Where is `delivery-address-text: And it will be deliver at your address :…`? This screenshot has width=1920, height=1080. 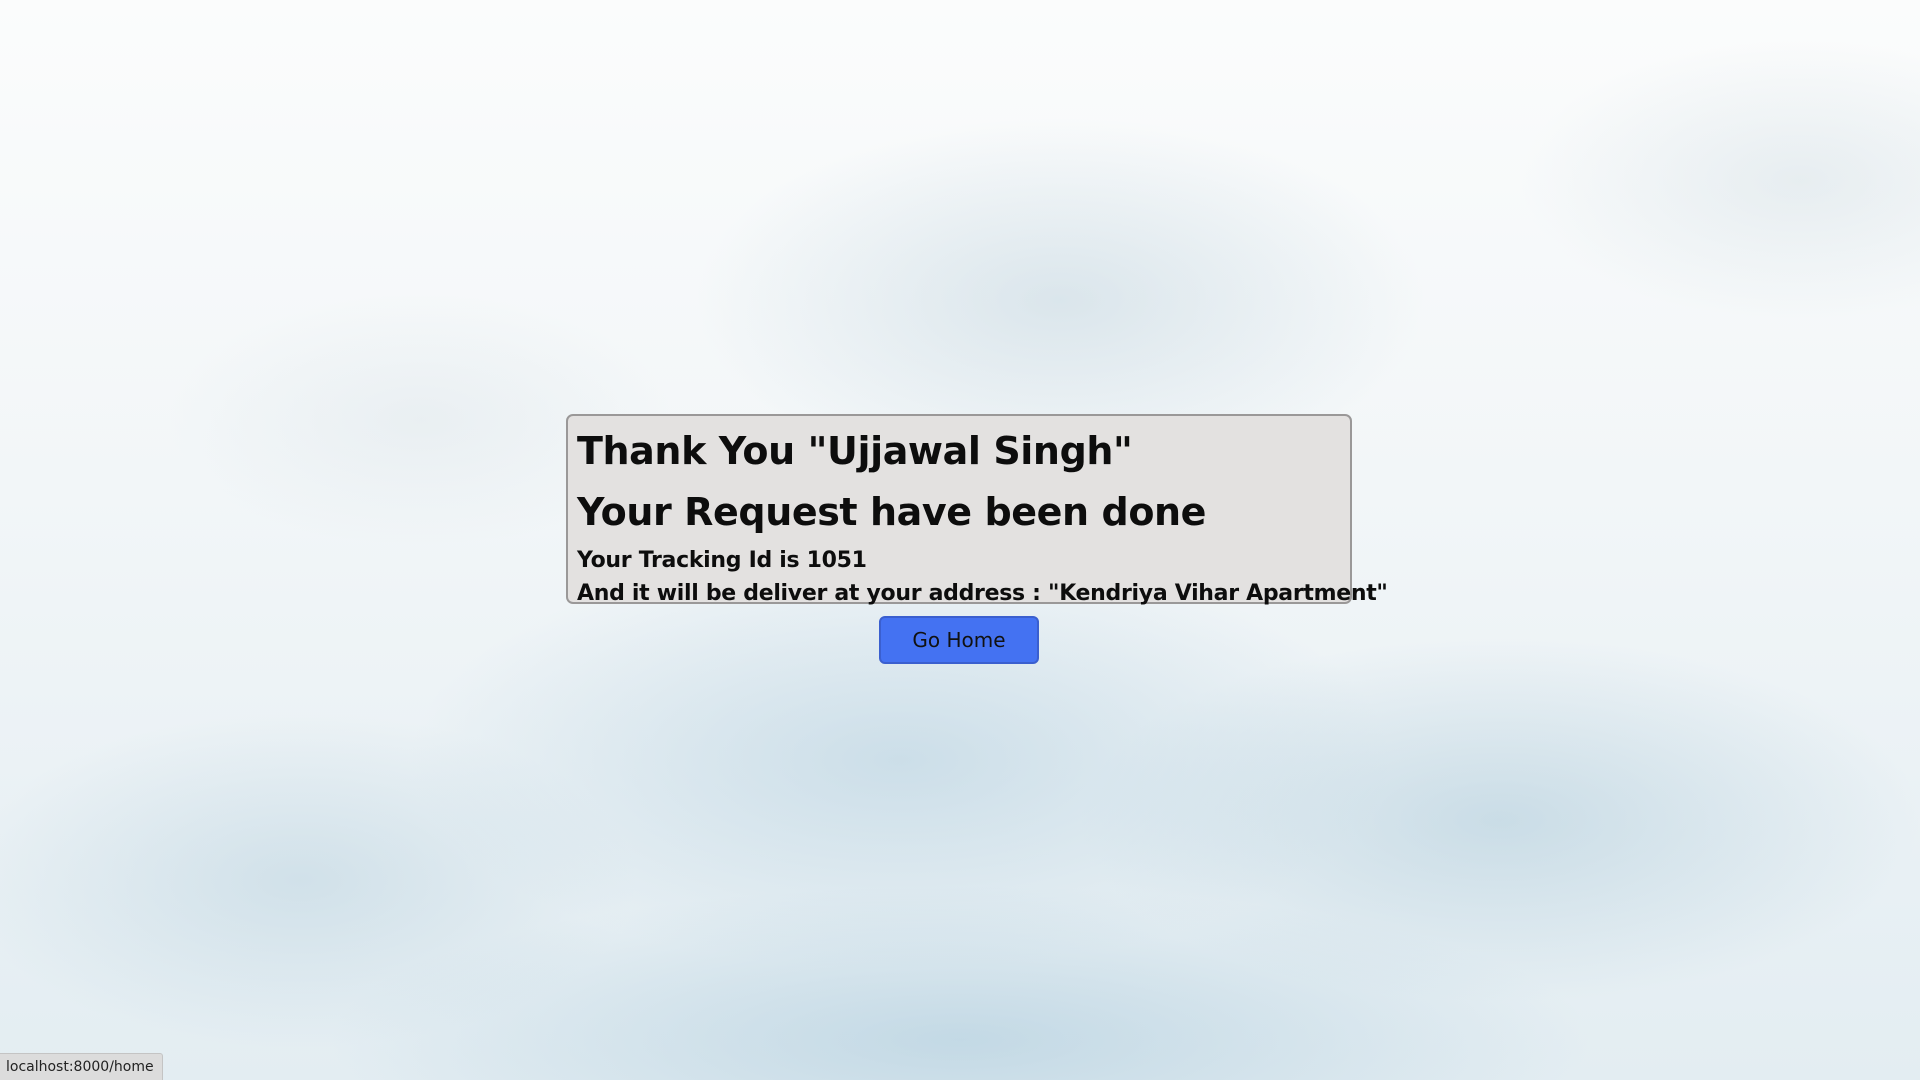
delivery-address-text: And it will be deliver at your address :… is located at coordinates (982, 593).